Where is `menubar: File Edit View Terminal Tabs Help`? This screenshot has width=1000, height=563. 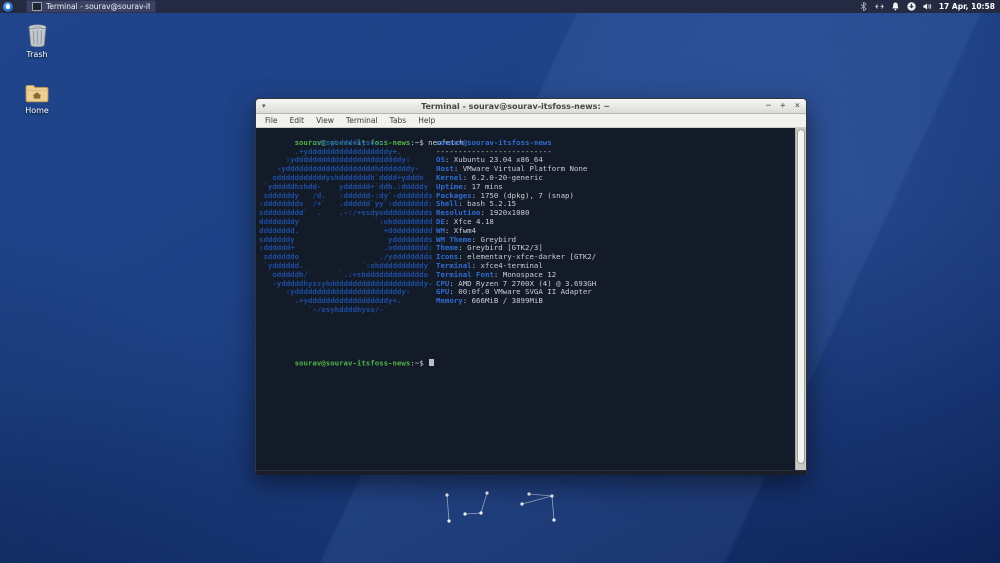 menubar: File Edit View Terminal Tabs Help is located at coordinates (531, 121).